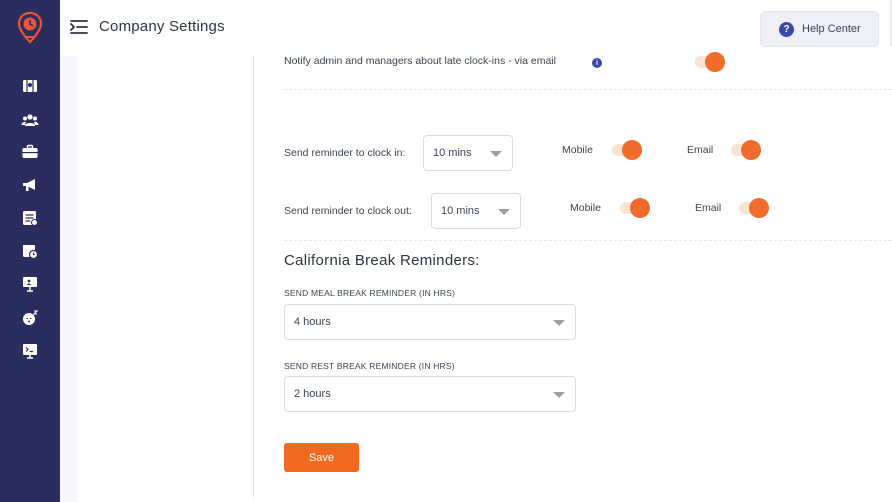  What do you see at coordinates (585, 208) in the screenshot?
I see `clock-out-mobile-label: Mobile` at bounding box center [585, 208].